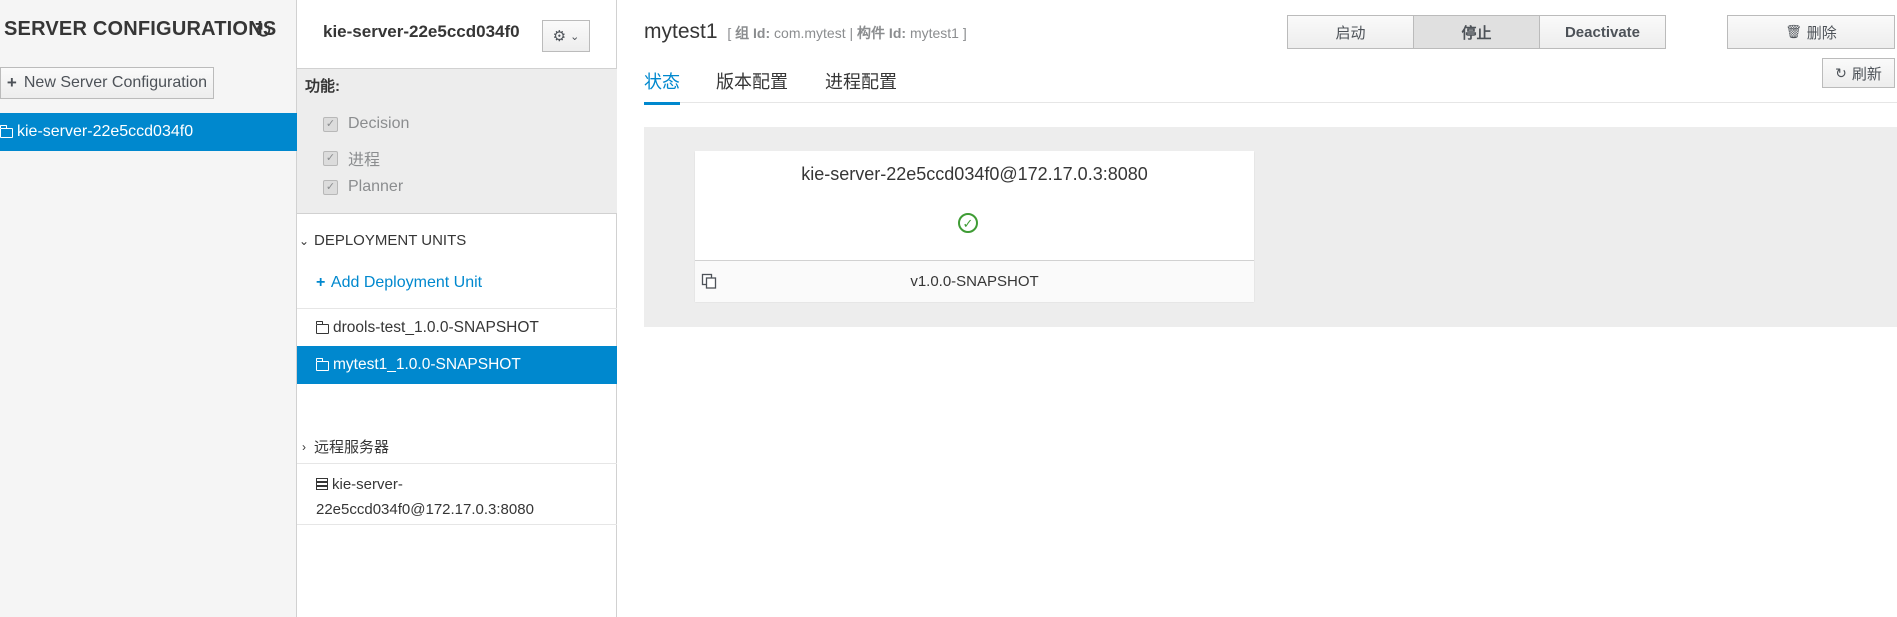 This screenshot has height=617, width=1897. Describe the element at coordinates (752, 85) in the screenshot. I see `tab-version-config: 版本配置` at that location.